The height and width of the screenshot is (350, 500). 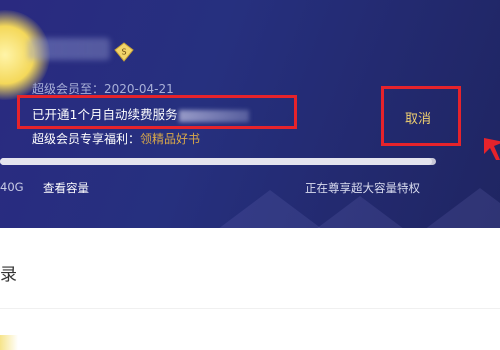 What do you see at coordinates (157, 112) in the screenshot?
I see `highlight-box-auto-renew` at bounding box center [157, 112].